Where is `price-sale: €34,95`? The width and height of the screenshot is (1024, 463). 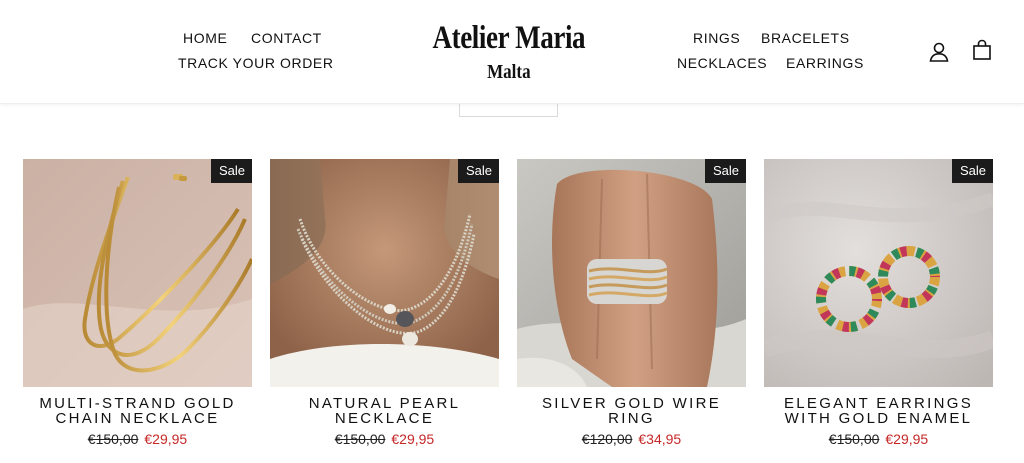 price-sale: €34,95 is located at coordinates (660, 439).